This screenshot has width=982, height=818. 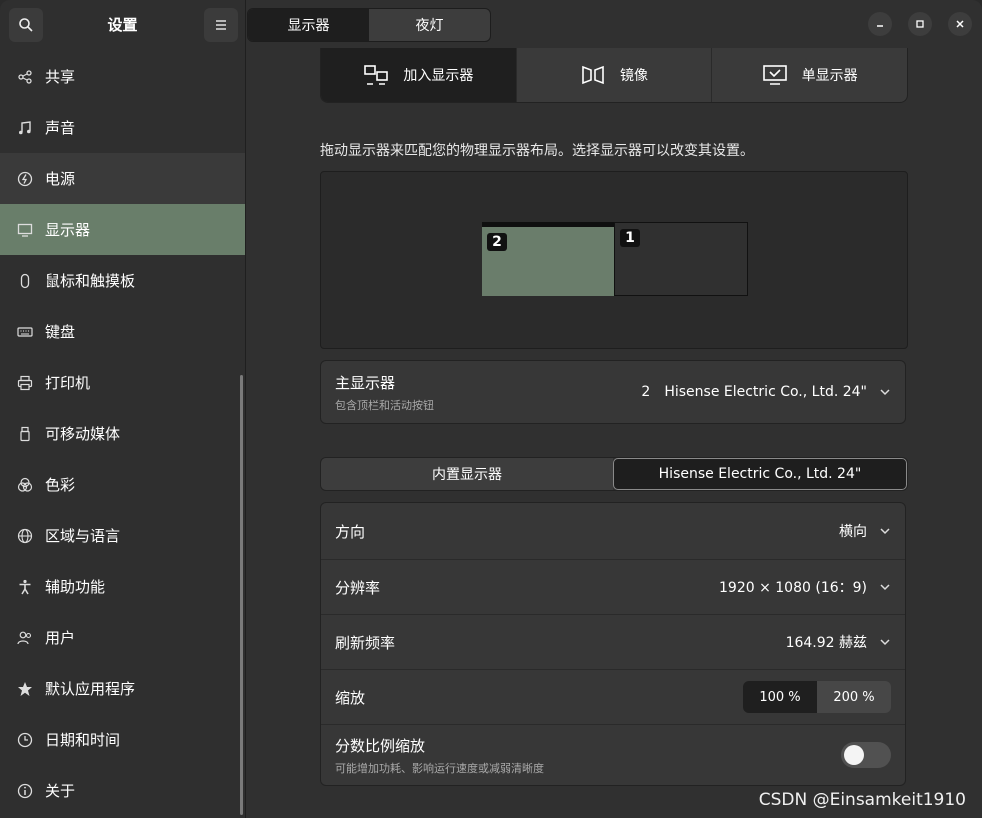 I want to click on sidebar-item-label: 日期和时间, so click(x=83, y=740).